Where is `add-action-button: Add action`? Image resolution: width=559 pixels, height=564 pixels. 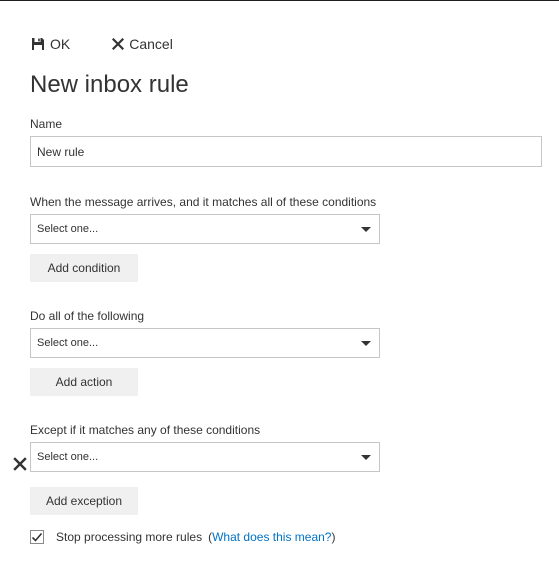
add-action-button: Add action is located at coordinates (84, 382).